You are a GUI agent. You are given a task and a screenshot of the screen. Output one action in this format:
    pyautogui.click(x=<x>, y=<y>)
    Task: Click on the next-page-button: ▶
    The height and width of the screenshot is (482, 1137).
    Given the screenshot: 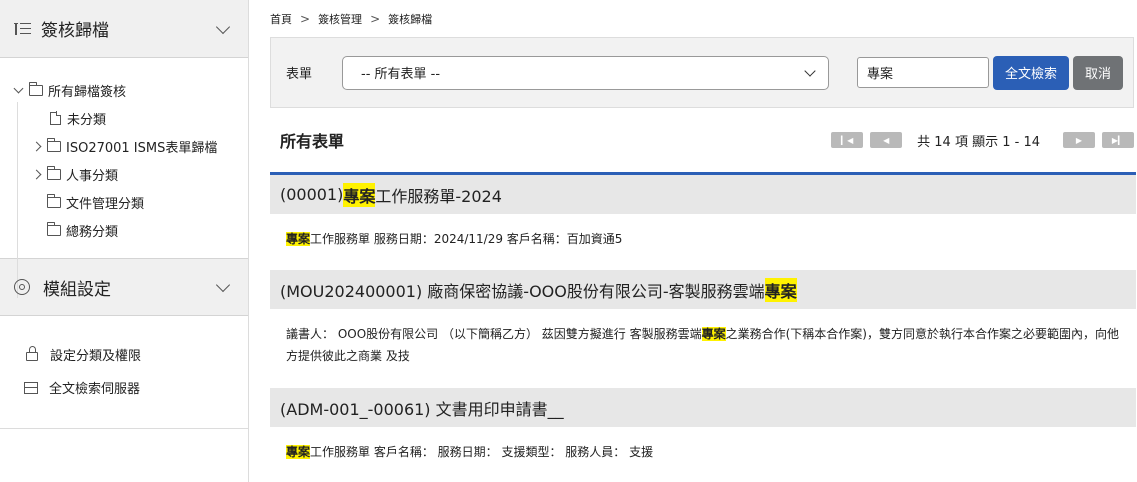 What is the action you would take?
    pyautogui.click(x=1079, y=140)
    